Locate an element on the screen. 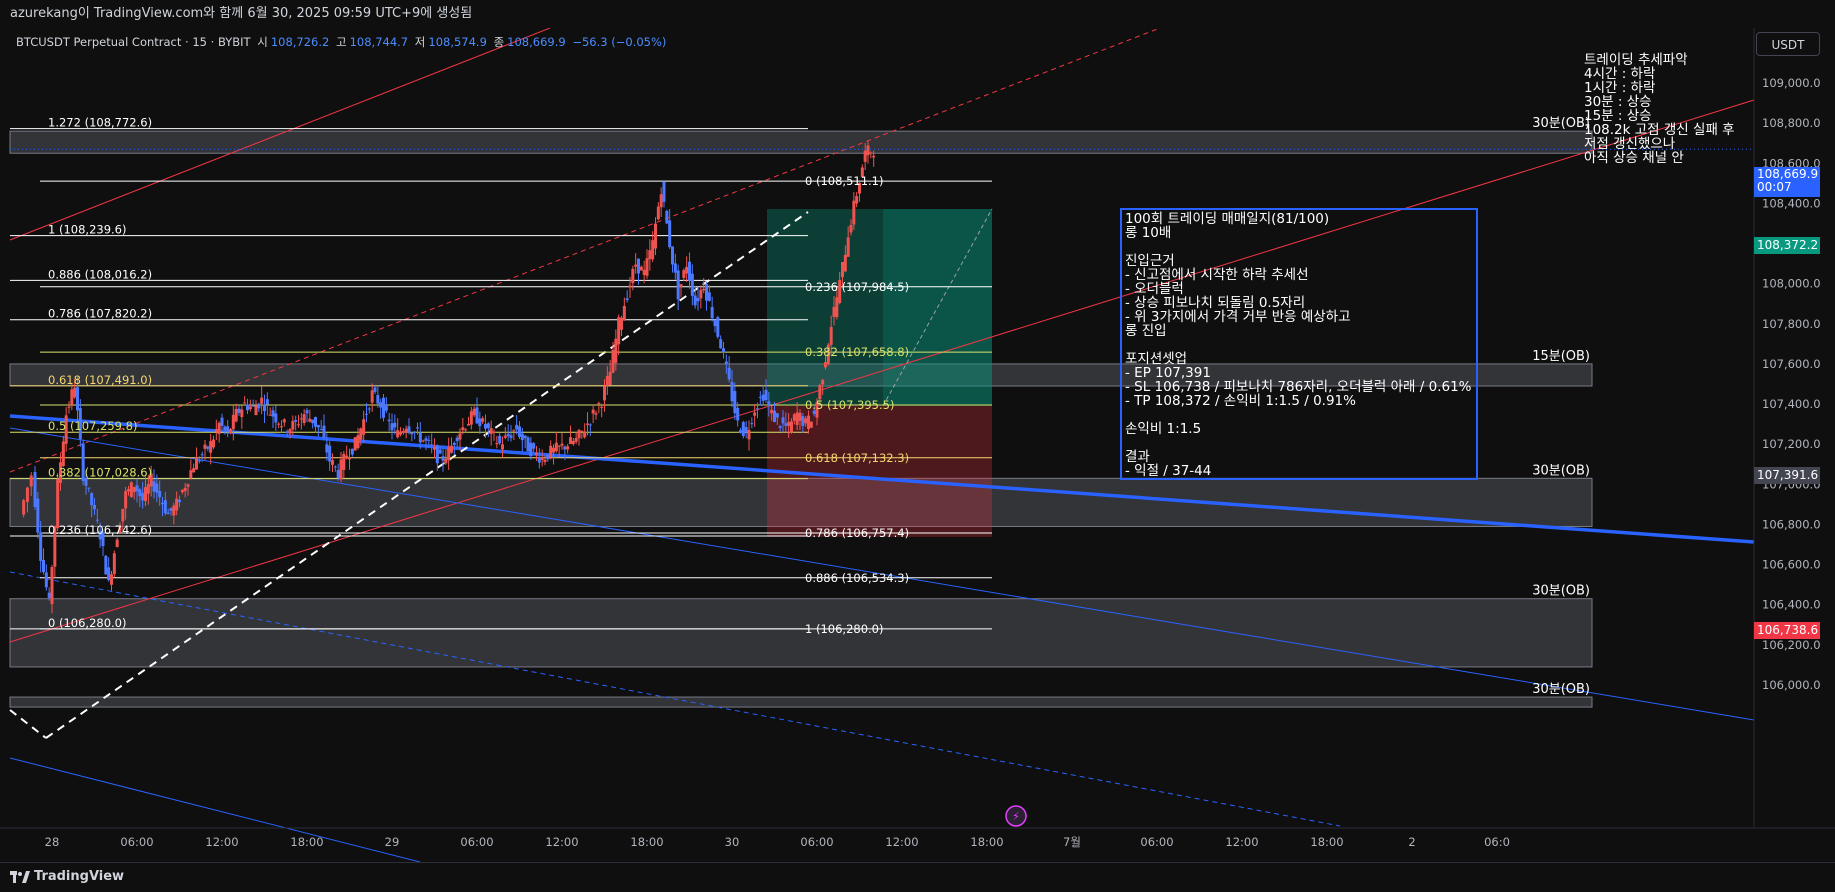  price-axis-tick: 107,600.0 is located at coordinates (1791, 364).